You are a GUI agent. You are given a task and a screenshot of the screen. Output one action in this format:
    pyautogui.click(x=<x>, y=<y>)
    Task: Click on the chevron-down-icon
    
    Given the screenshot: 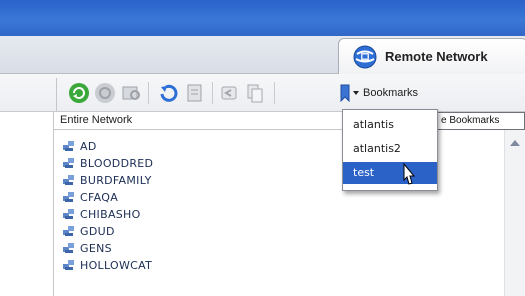 What is the action you would take?
    pyautogui.click(x=356, y=93)
    